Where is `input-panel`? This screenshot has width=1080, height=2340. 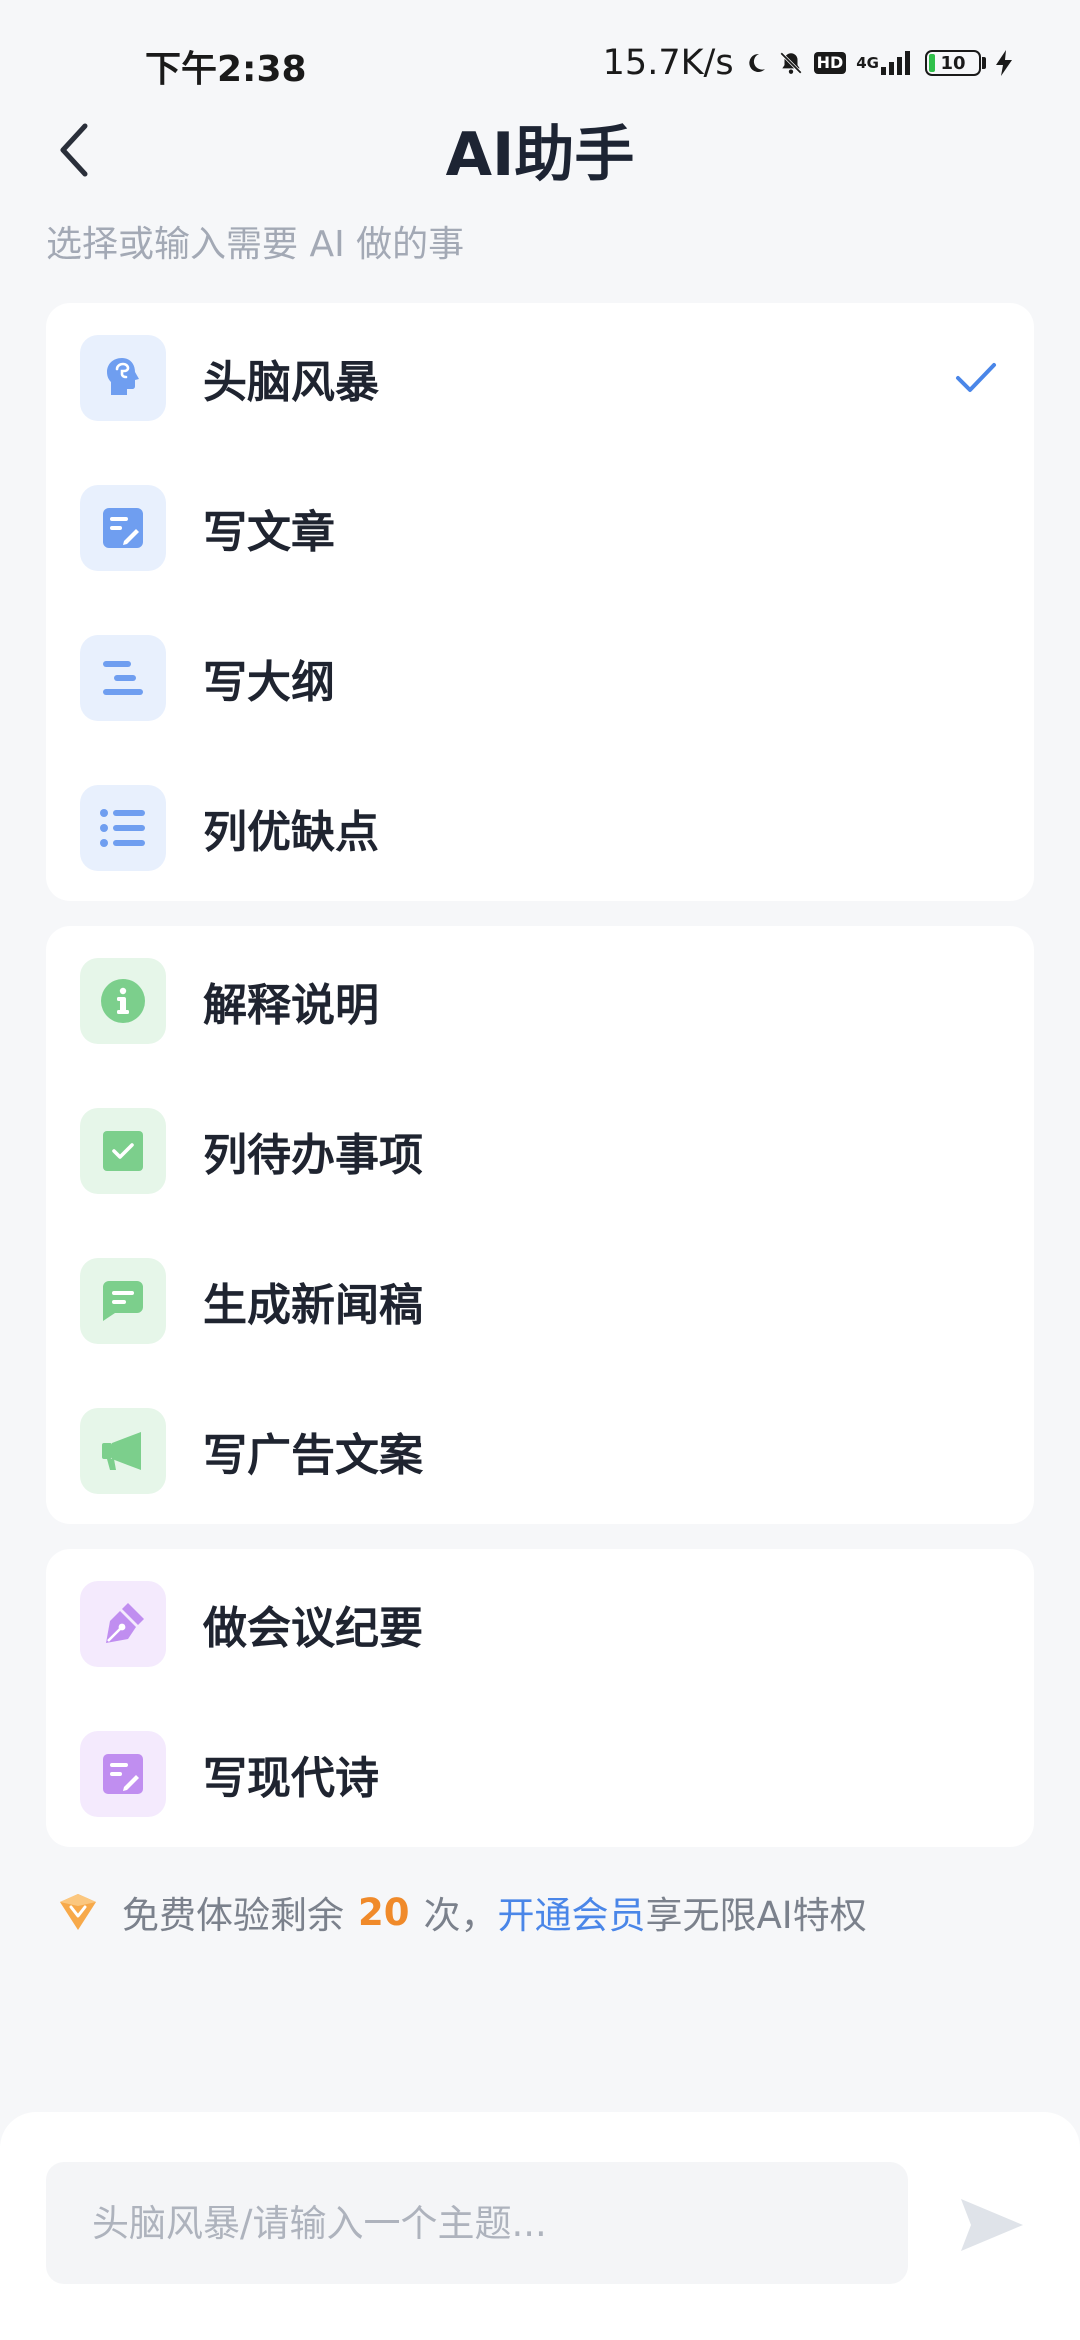
input-panel is located at coordinates (540, 2226).